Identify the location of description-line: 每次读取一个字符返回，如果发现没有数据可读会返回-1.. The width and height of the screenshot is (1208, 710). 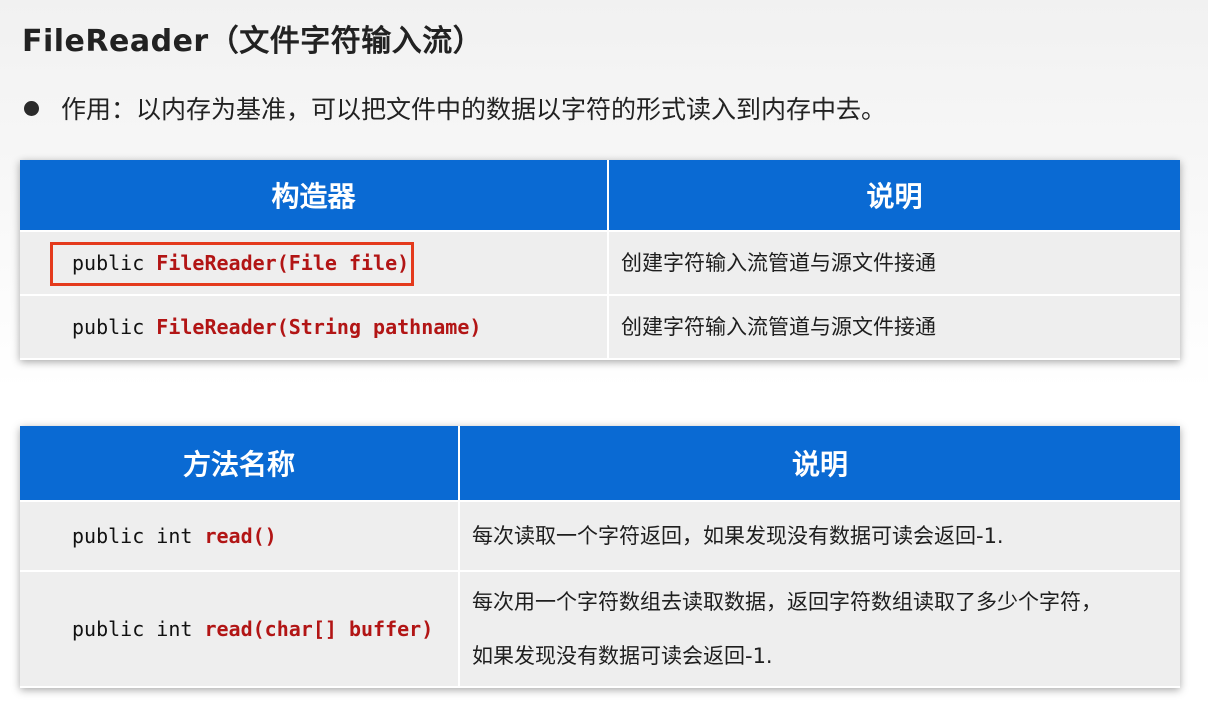
(738, 536).